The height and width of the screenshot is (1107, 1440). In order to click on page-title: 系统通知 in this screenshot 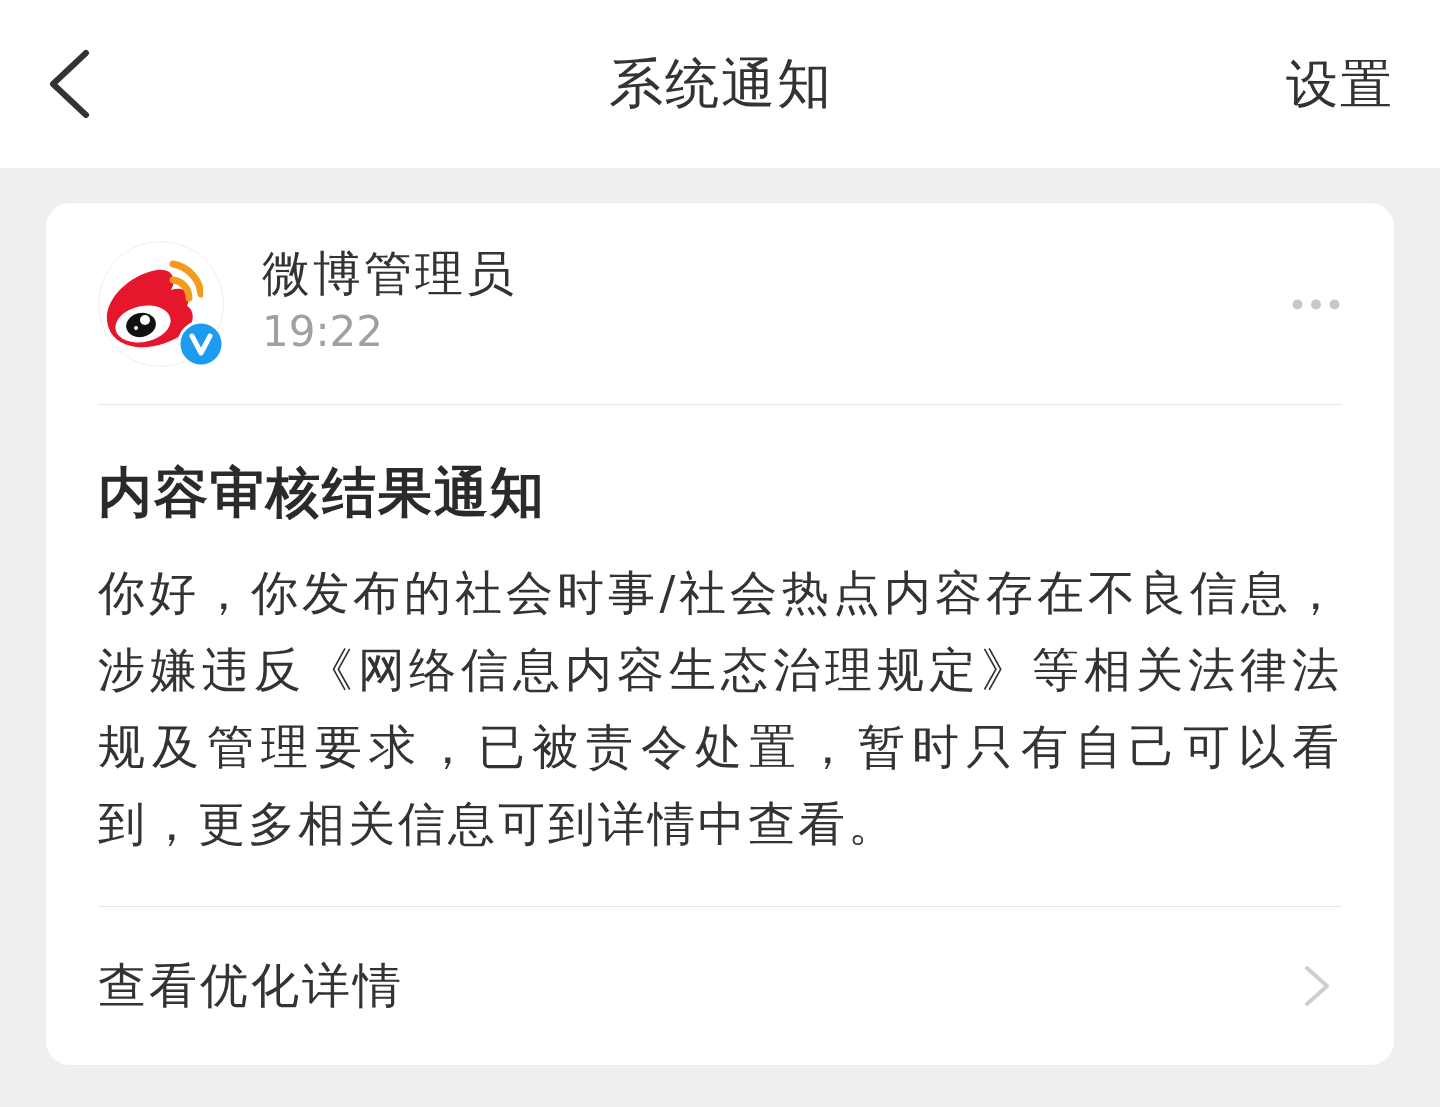, I will do `click(721, 84)`.